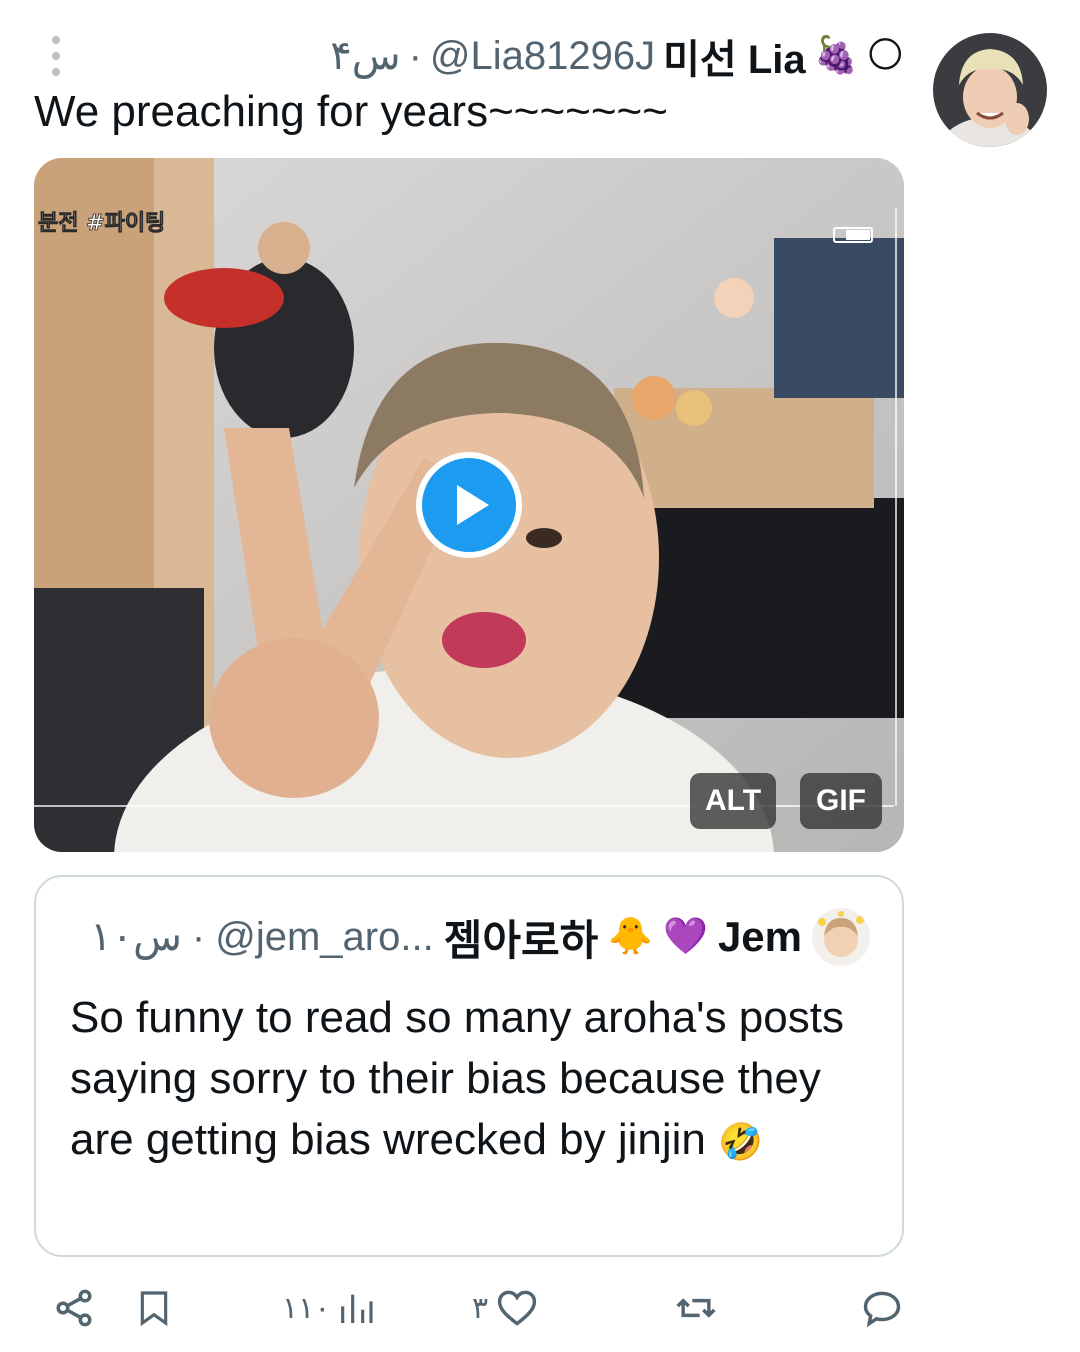 The width and height of the screenshot is (1080, 1352). I want to click on heart-icon, so click(517, 1308).